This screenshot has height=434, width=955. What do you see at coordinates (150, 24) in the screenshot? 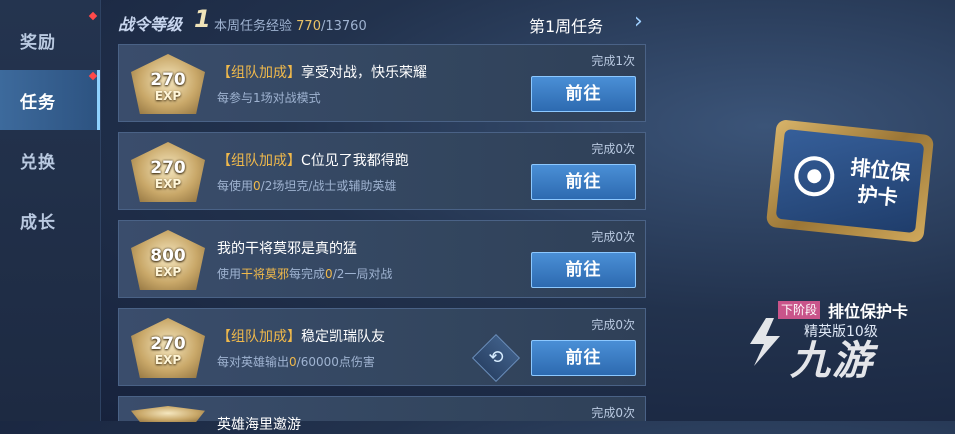
I see `battle-pass-level-label: 战令等级` at bounding box center [150, 24].